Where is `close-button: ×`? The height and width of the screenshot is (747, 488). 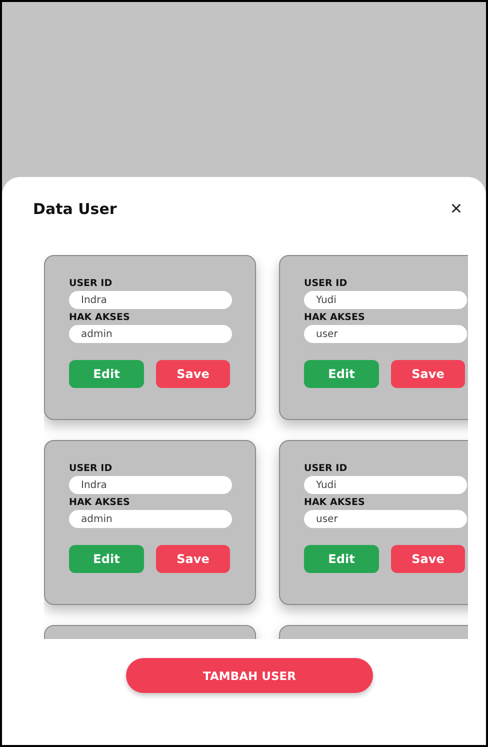
close-button: × is located at coordinates (456, 209).